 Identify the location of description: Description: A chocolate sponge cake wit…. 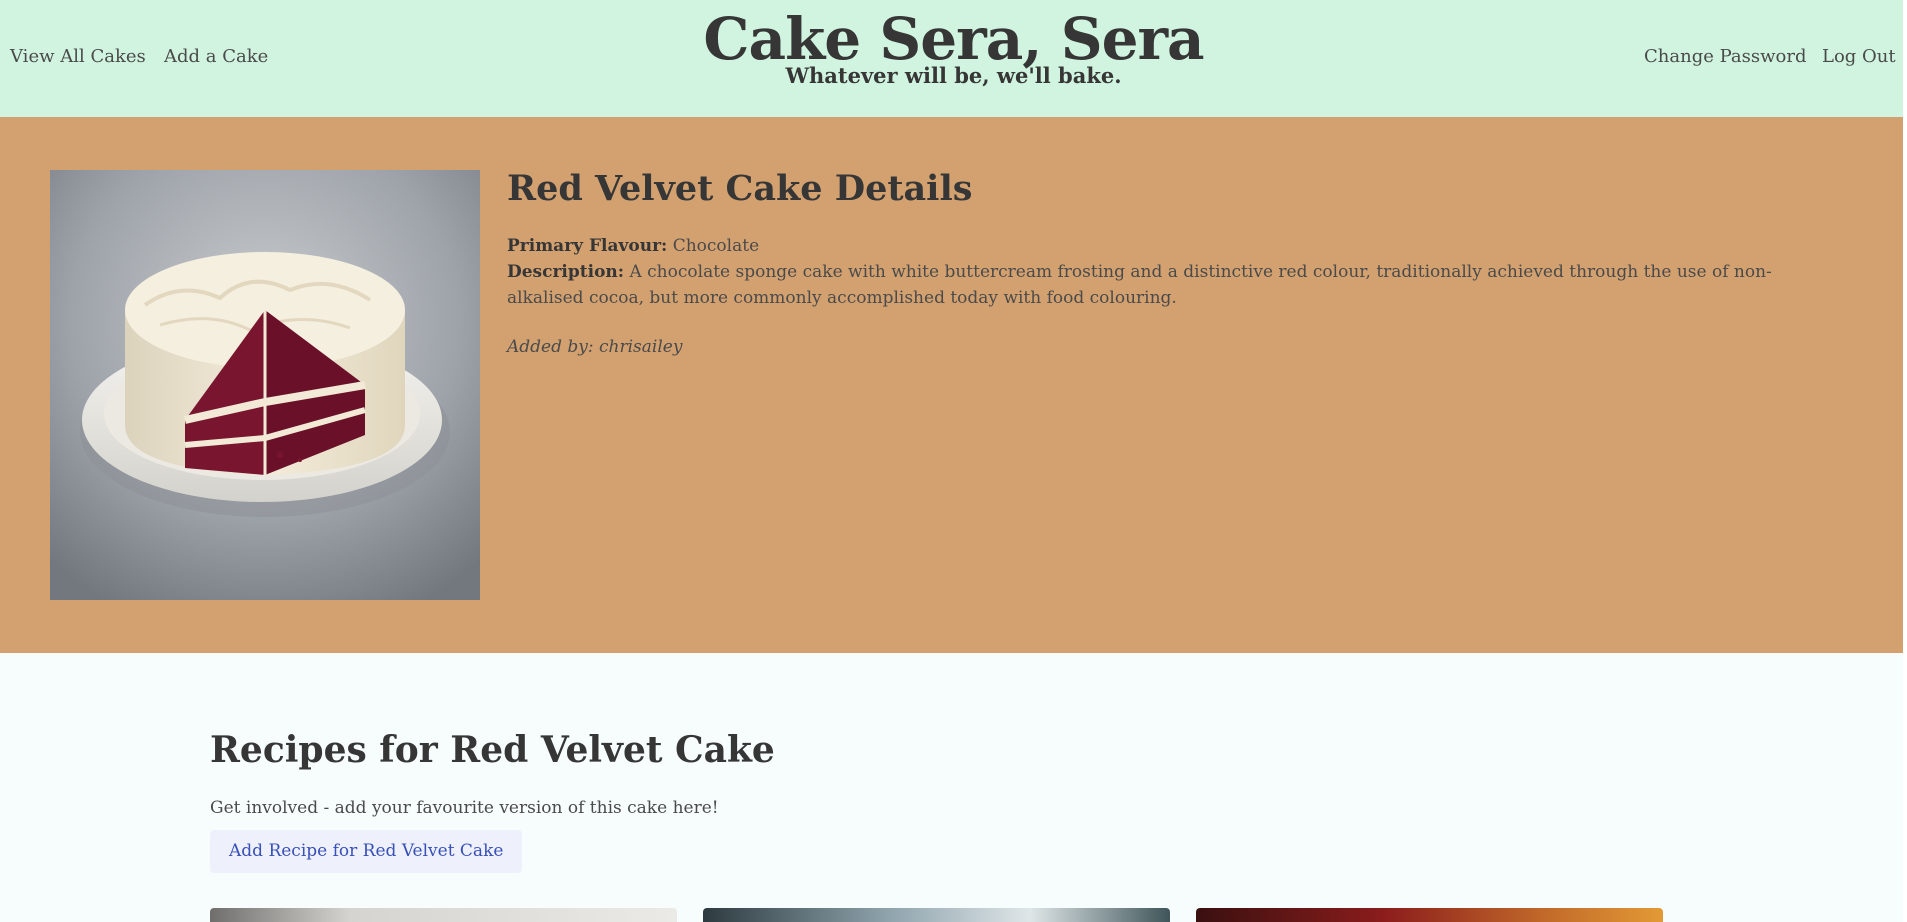
(1172, 285).